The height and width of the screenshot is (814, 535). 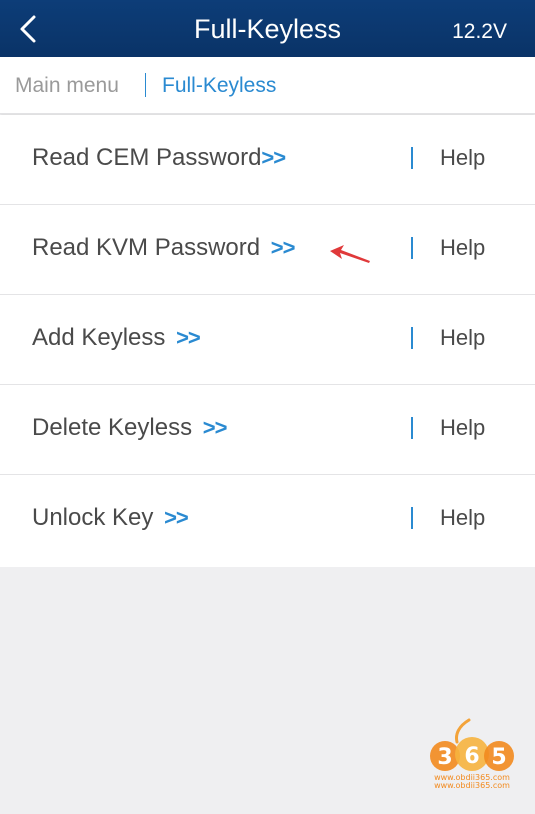 What do you see at coordinates (267, 28) in the screenshot?
I see `top-bar: Full-Keyless 12.2V` at bounding box center [267, 28].